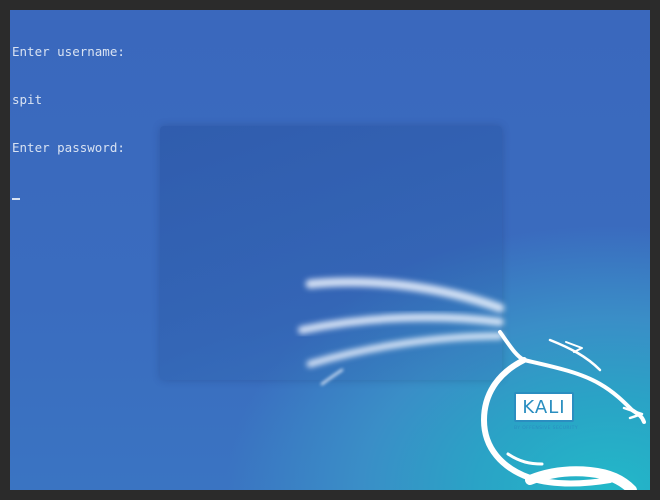 Image resolution: width=660 pixels, height=500 pixels. What do you see at coordinates (16, 199) in the screenshot?
I see `text-cursor` at bounding box center [16, 199].